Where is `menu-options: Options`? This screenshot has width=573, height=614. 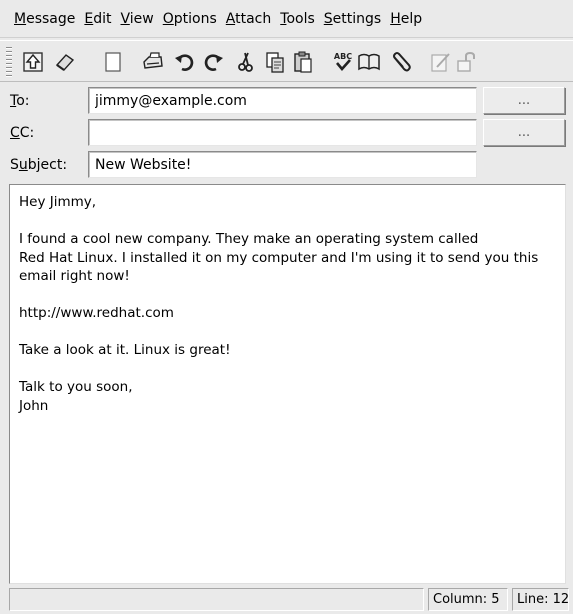
menu-options: Options is located at coordinates (190, 19).